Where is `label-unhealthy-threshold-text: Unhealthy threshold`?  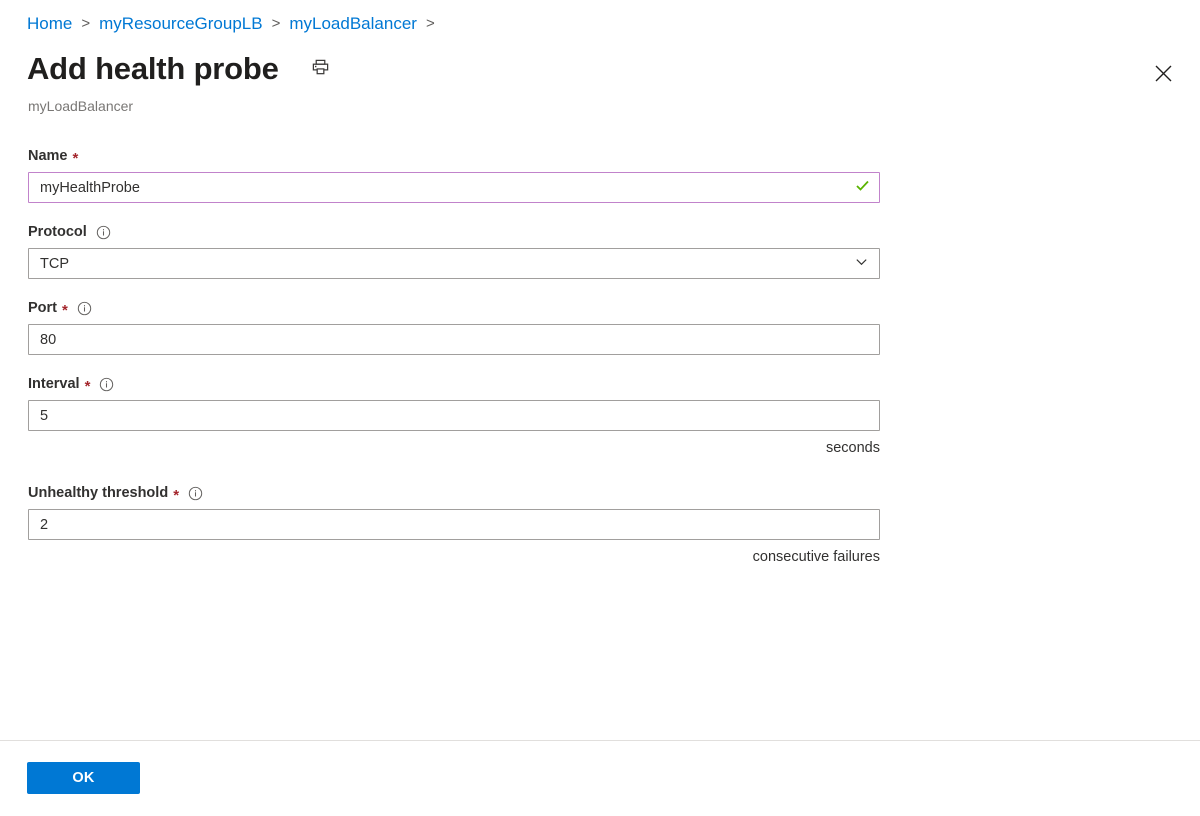 label-unhealthy-threshold-text: Unhealthy threshold is located at coordinates (98, 493).